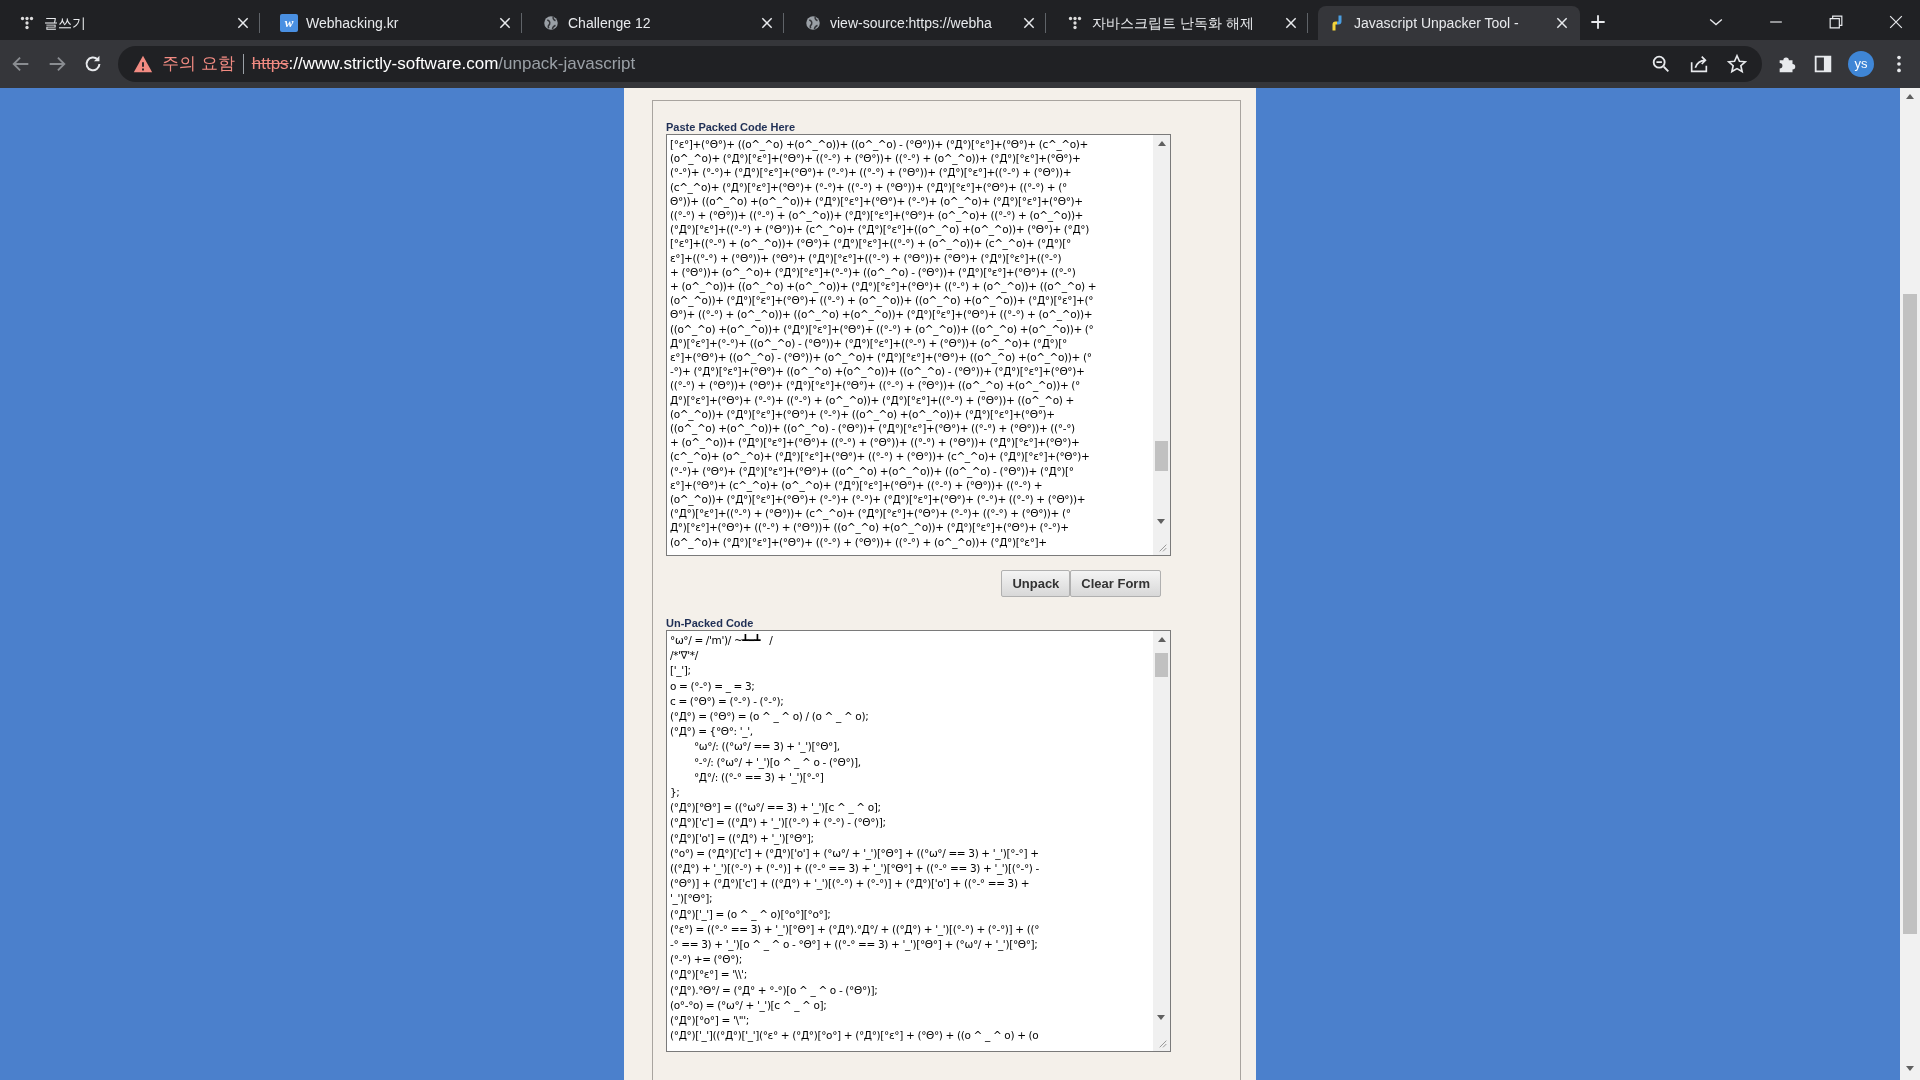 The height and width of the screenshot is (1080, 1920). What do you see at coordinates (443, 64) in the screenshot?
I see `url-text: https://www.strictly-software.com/unpack-javascript` at bounding box center [443, 64].